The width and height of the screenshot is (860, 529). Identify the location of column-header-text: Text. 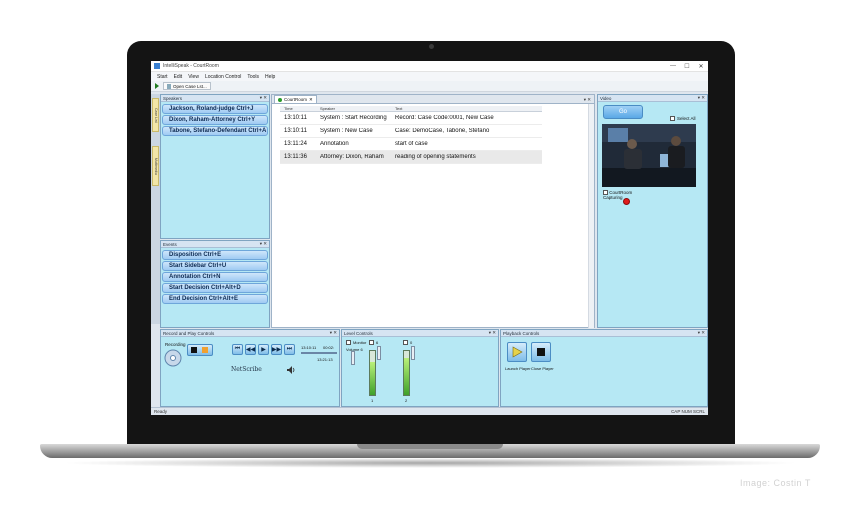
(468, 108).